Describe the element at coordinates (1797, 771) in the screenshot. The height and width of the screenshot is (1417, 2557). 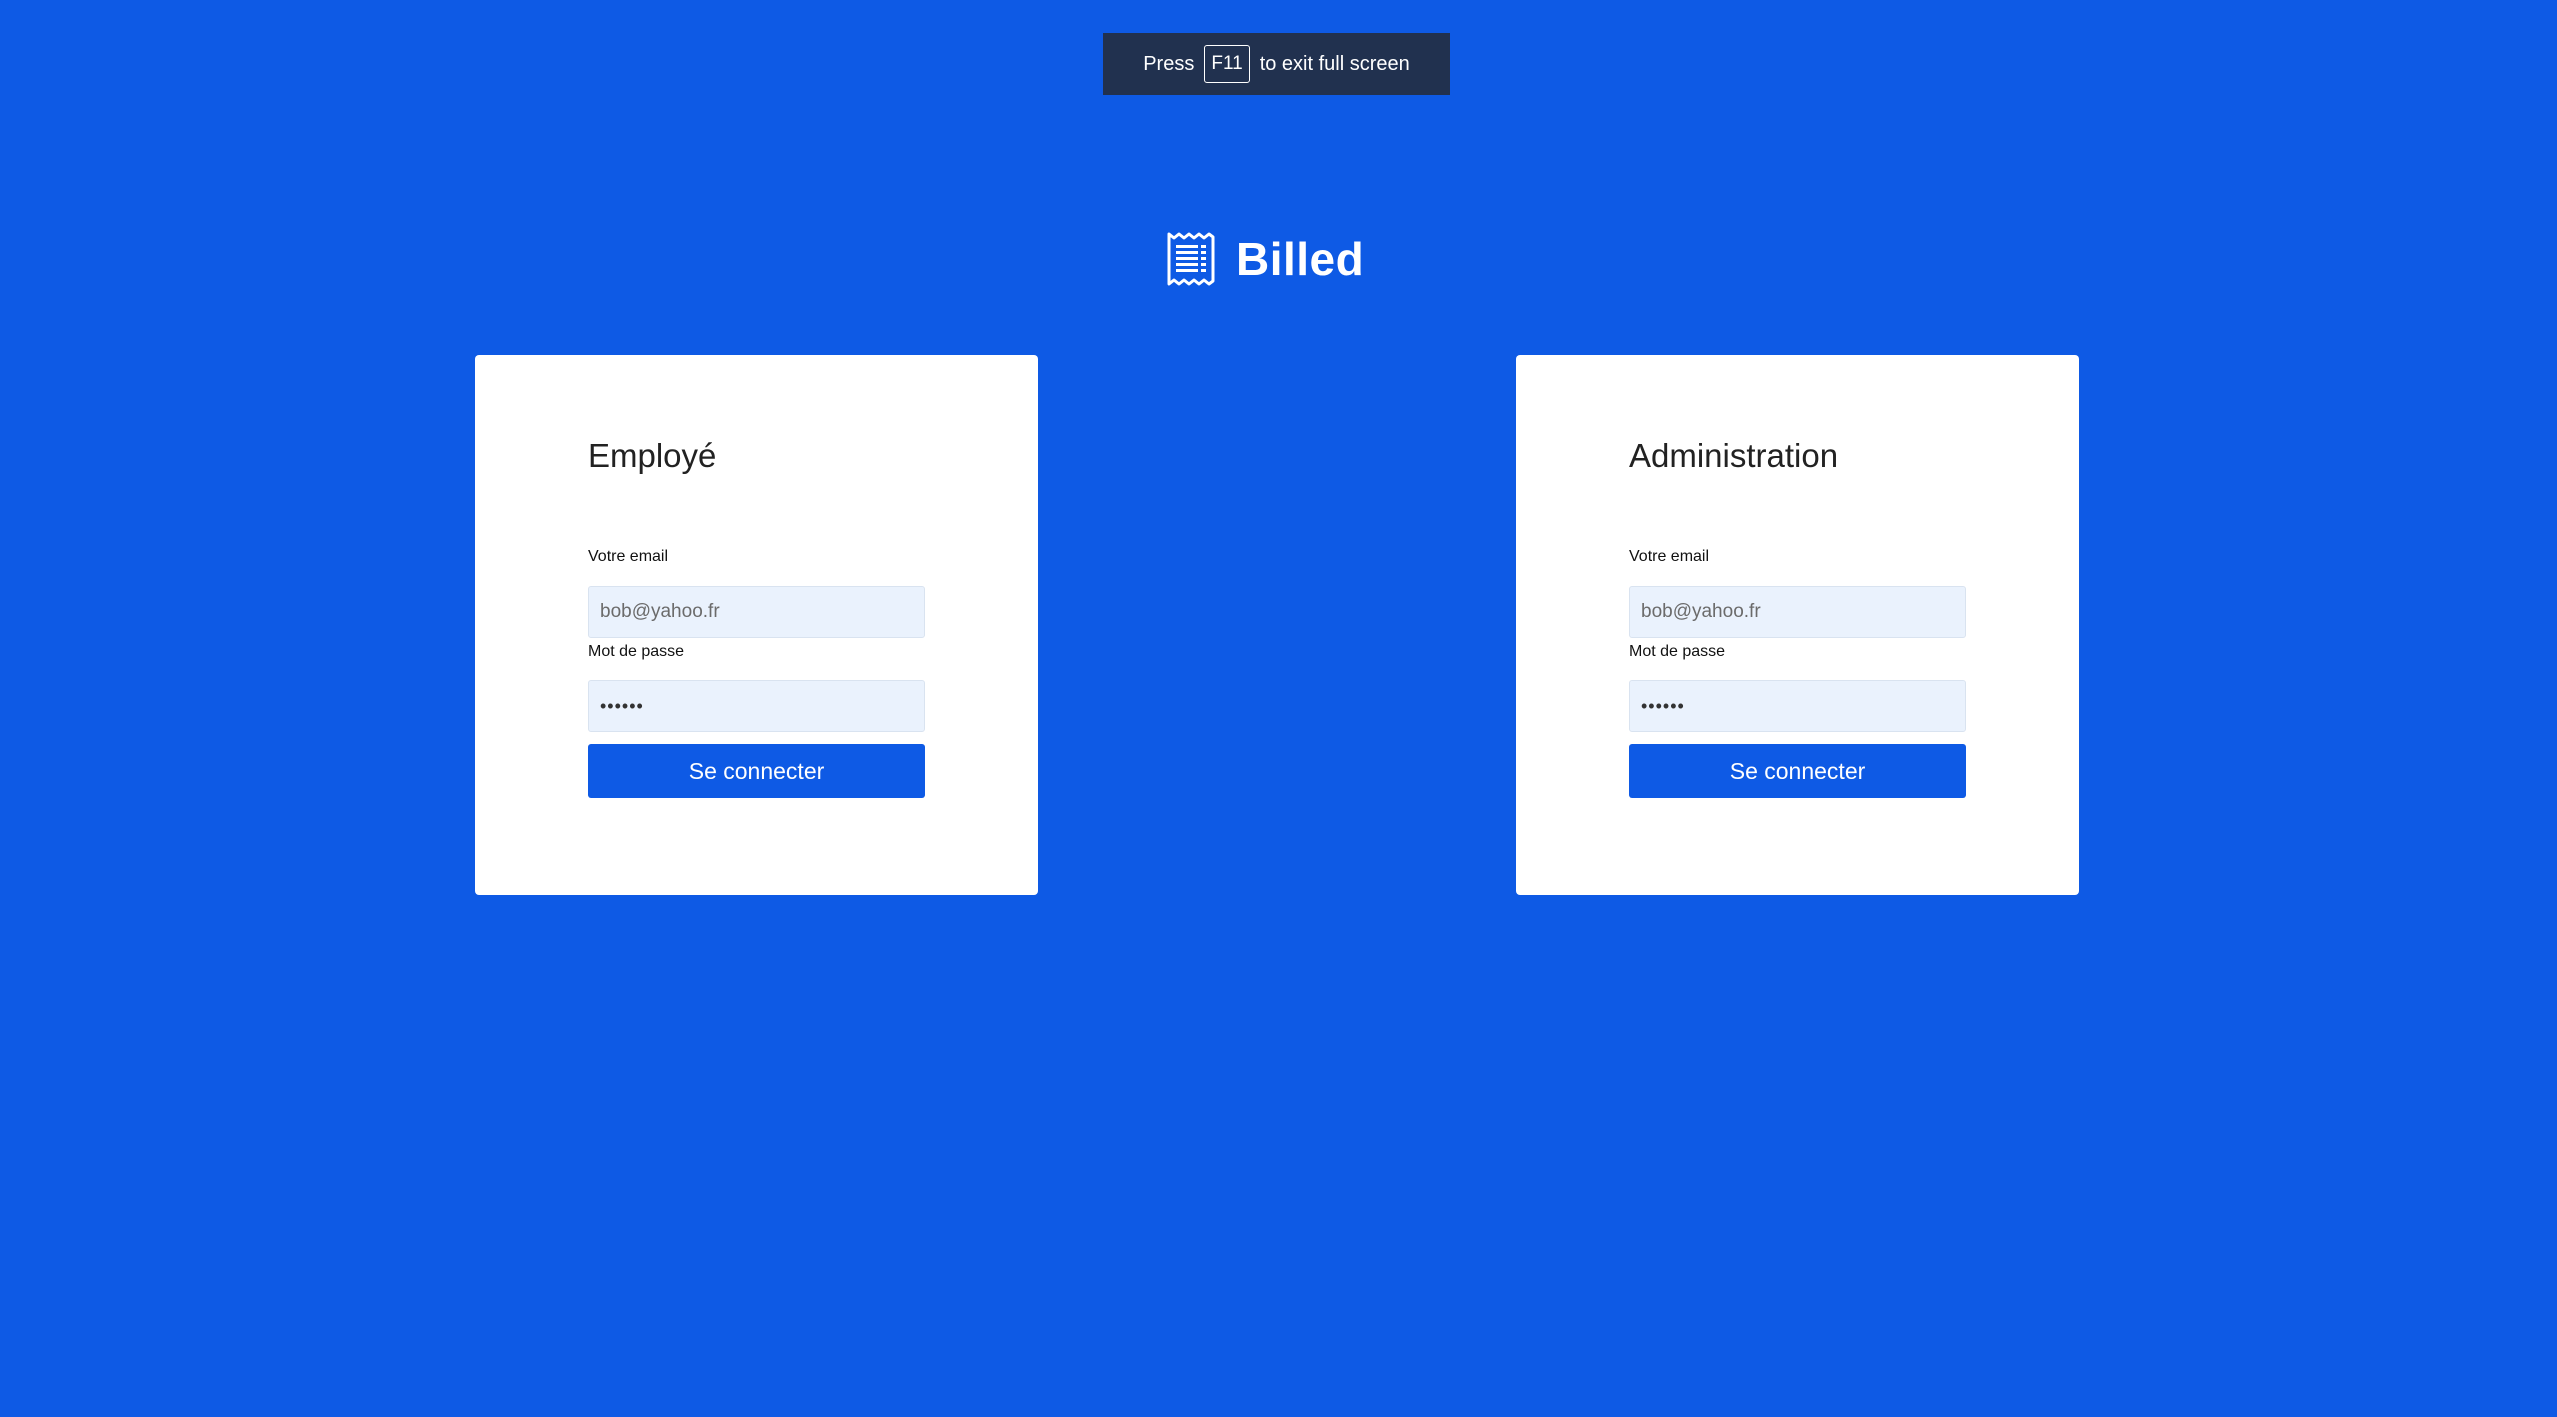
I see `admin-login-button: Se connecter` at that location.